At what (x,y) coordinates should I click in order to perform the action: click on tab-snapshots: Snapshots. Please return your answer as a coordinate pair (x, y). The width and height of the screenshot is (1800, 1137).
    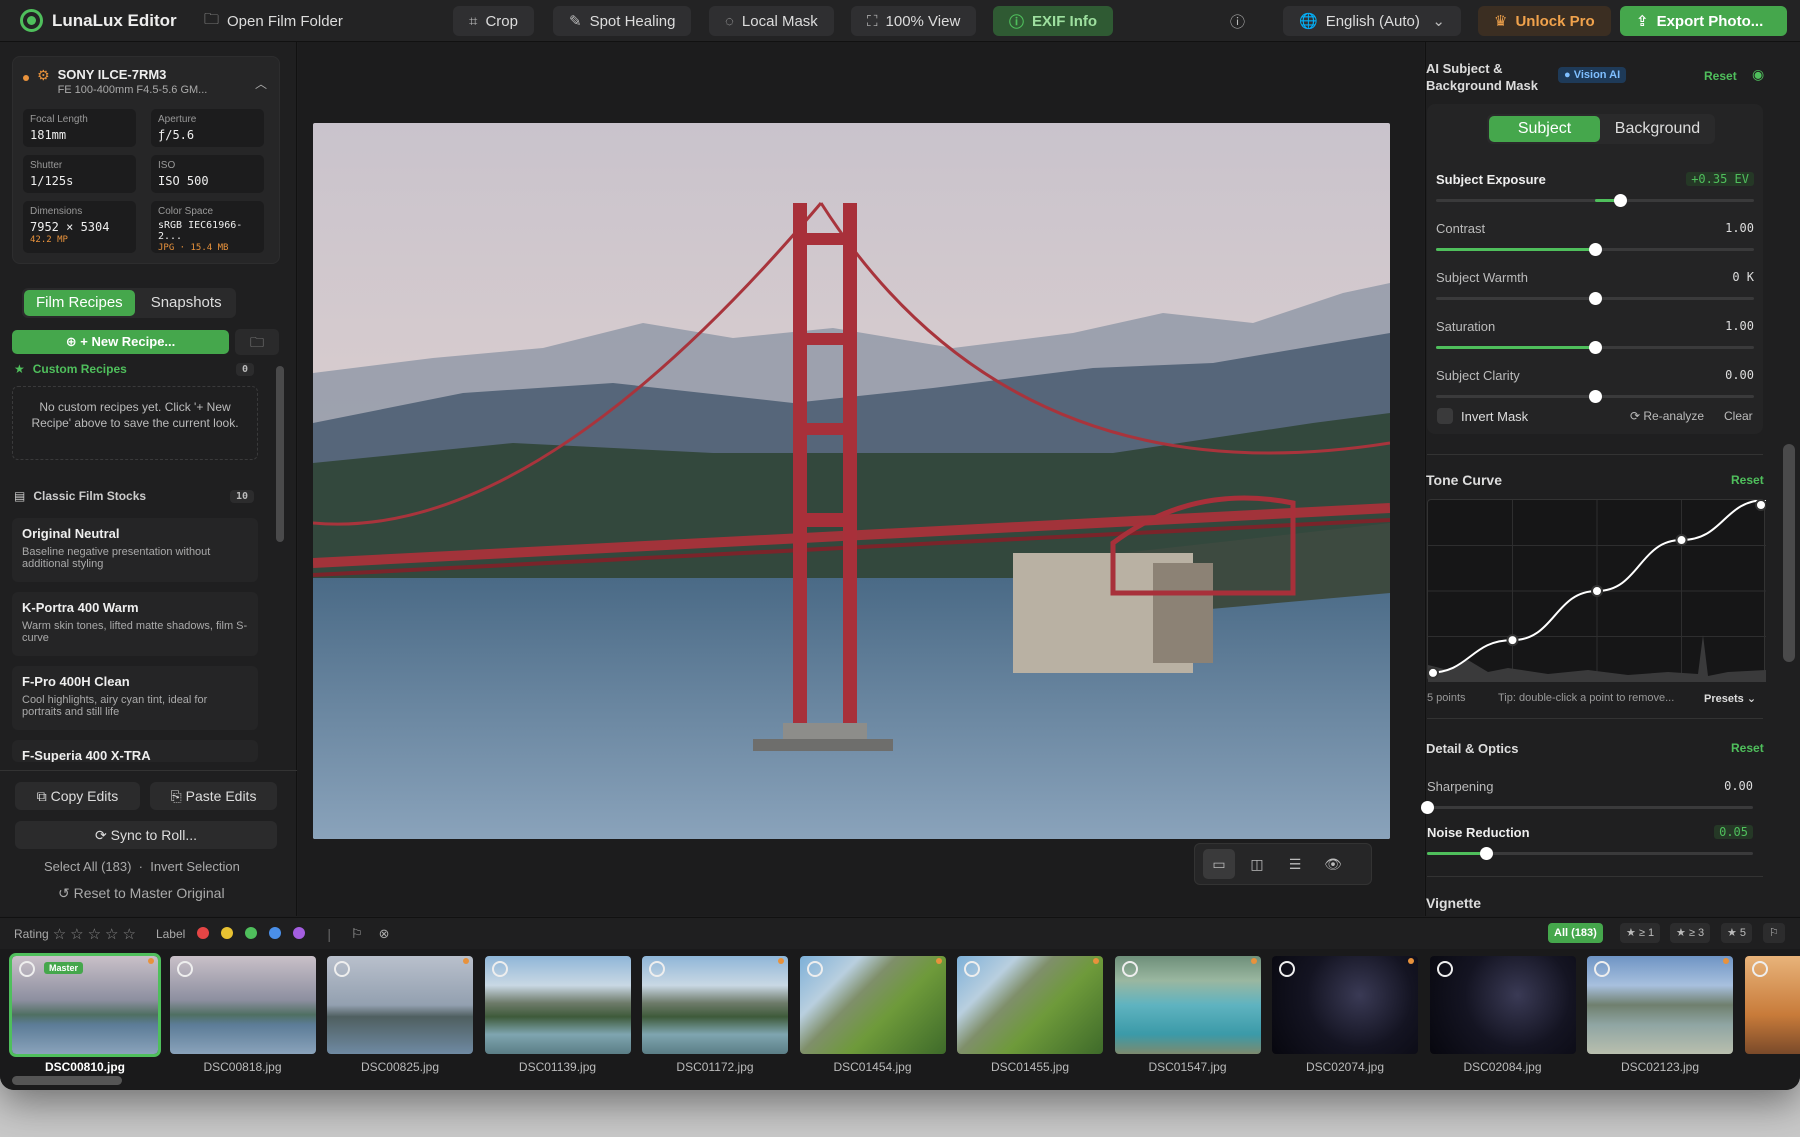
    Looking at the image, I should click on (186, 303).